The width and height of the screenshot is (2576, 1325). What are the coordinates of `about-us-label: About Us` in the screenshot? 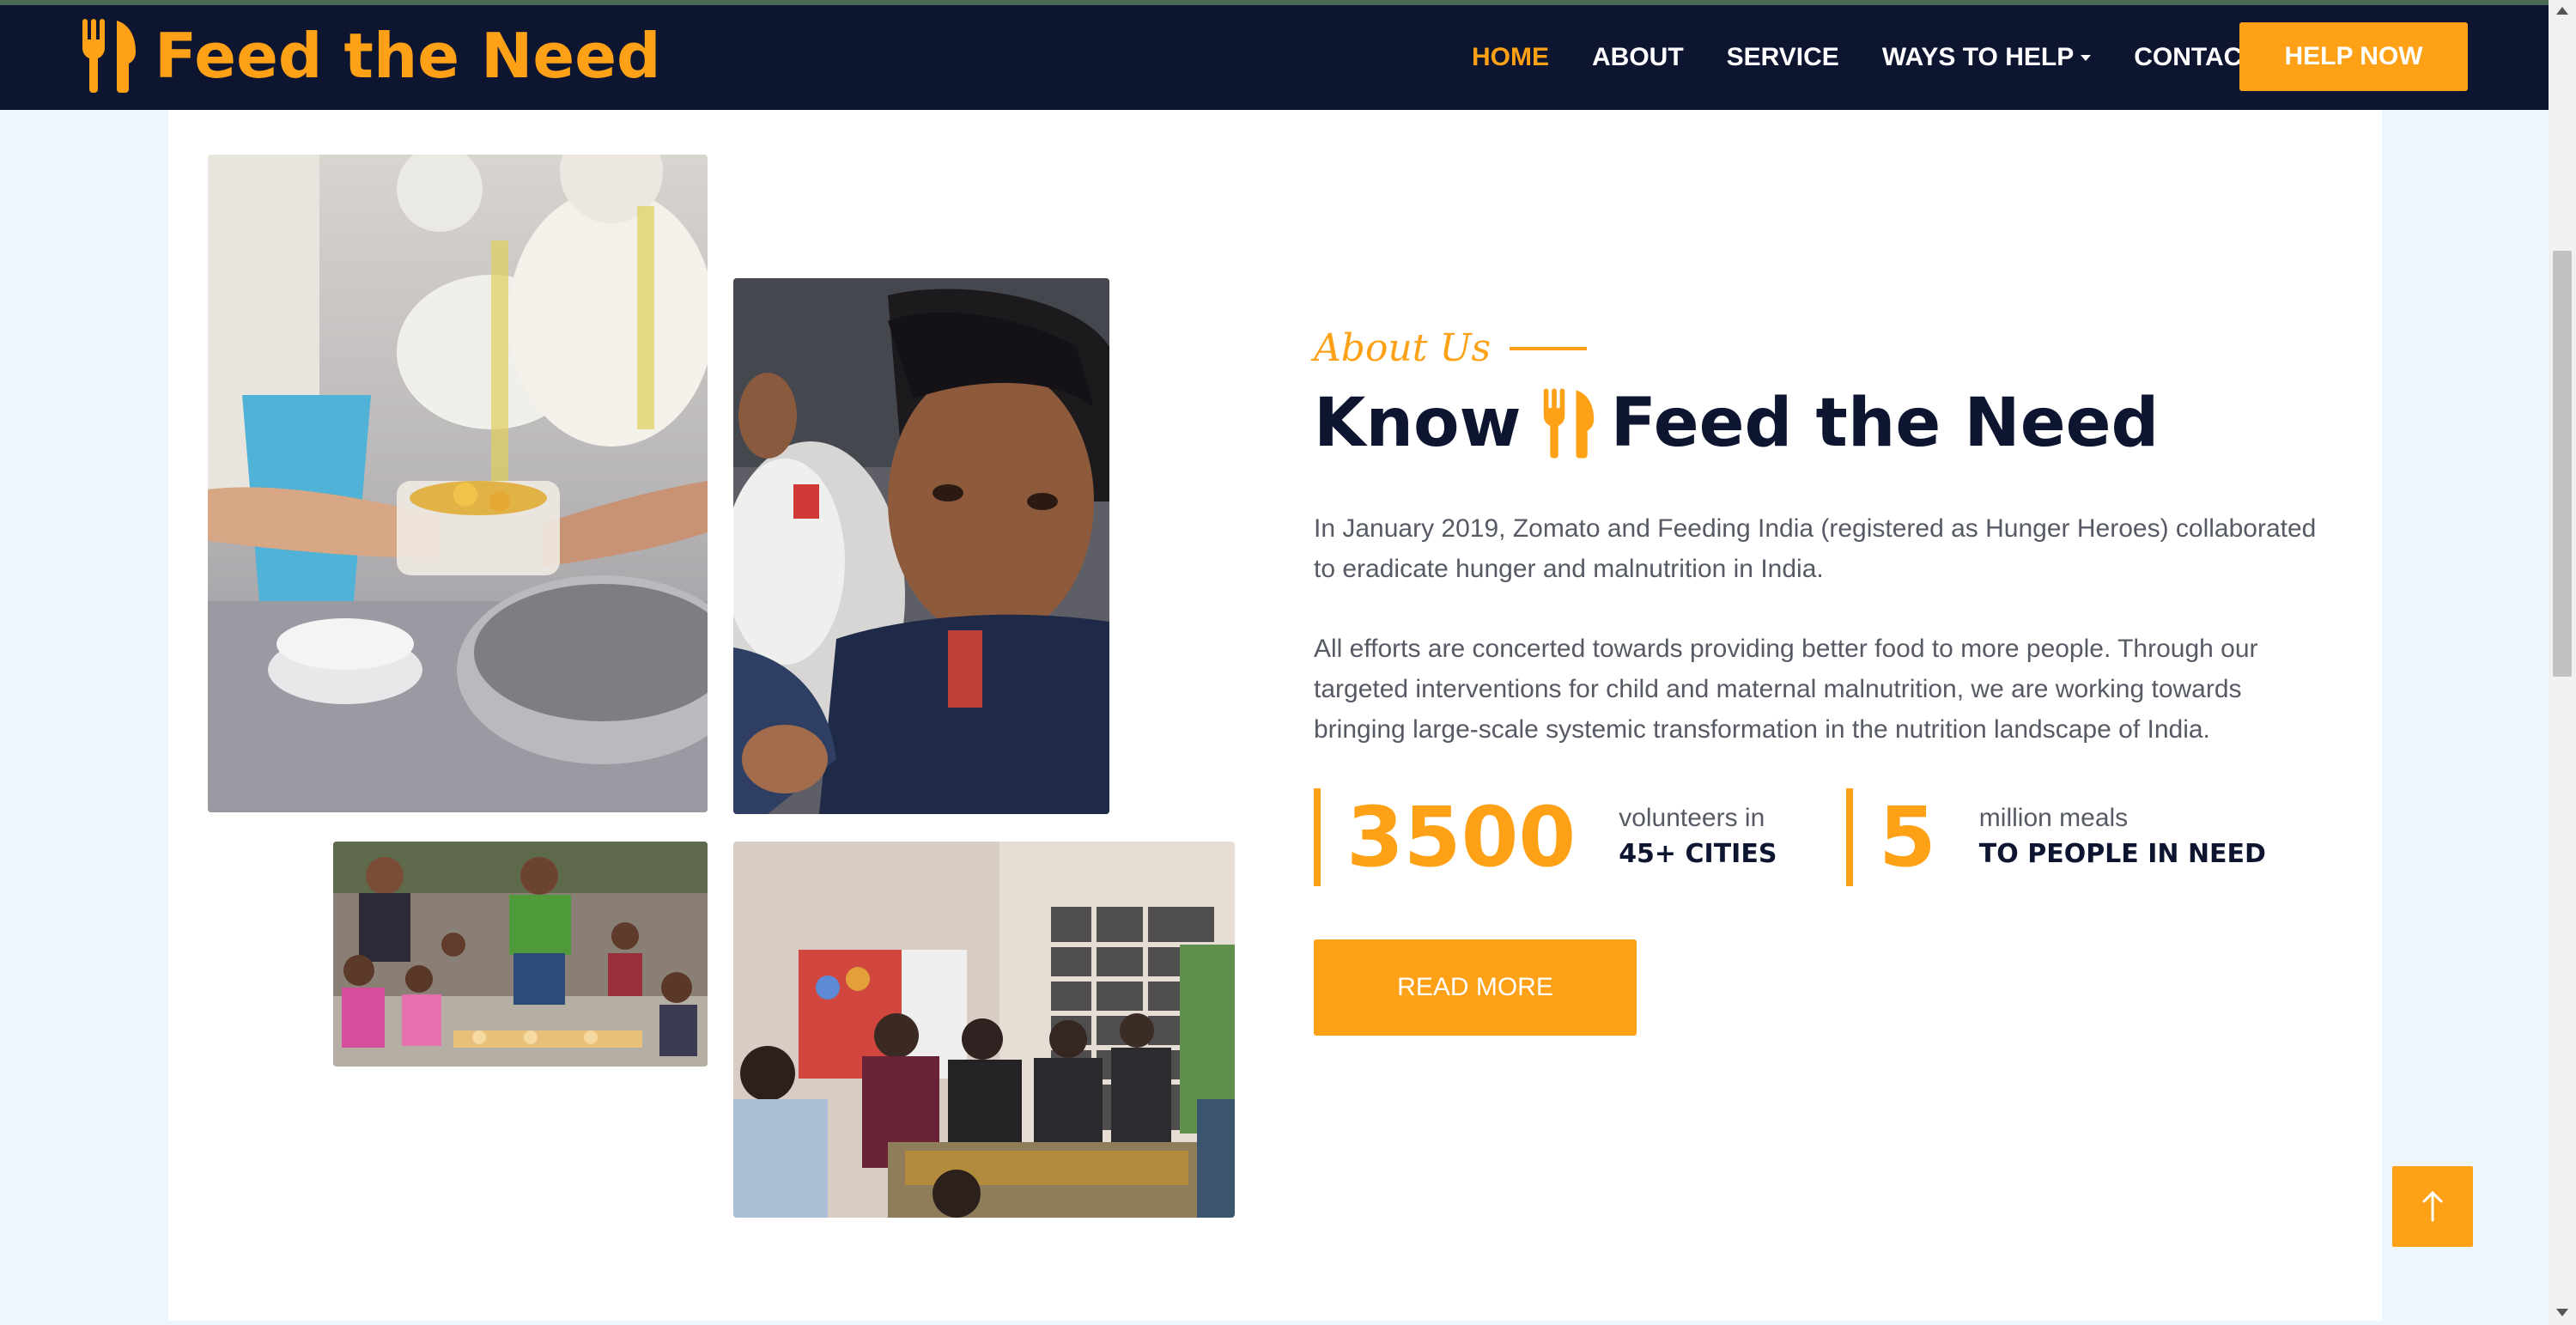 It's located at (1451, 348).